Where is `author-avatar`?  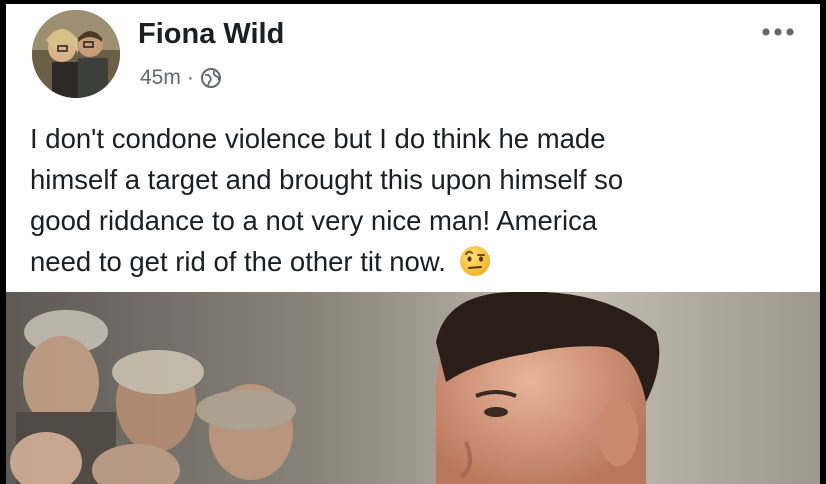
author-avatar is located at coordinates (76, 54).